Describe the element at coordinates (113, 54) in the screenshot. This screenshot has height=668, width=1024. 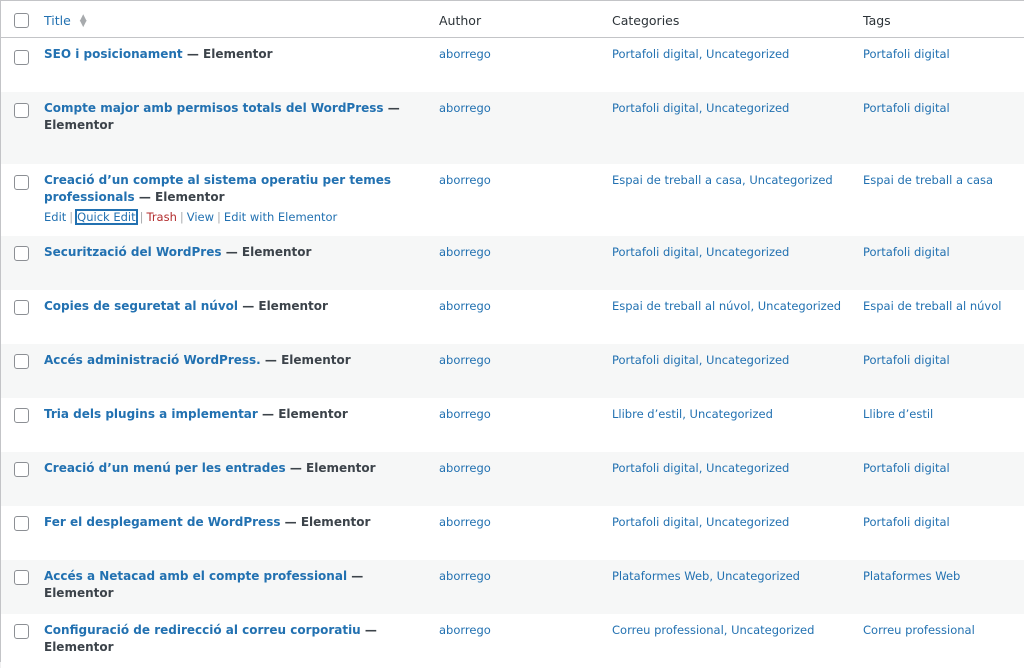
I see `post-title-link: SEO i posicionament` at that location.